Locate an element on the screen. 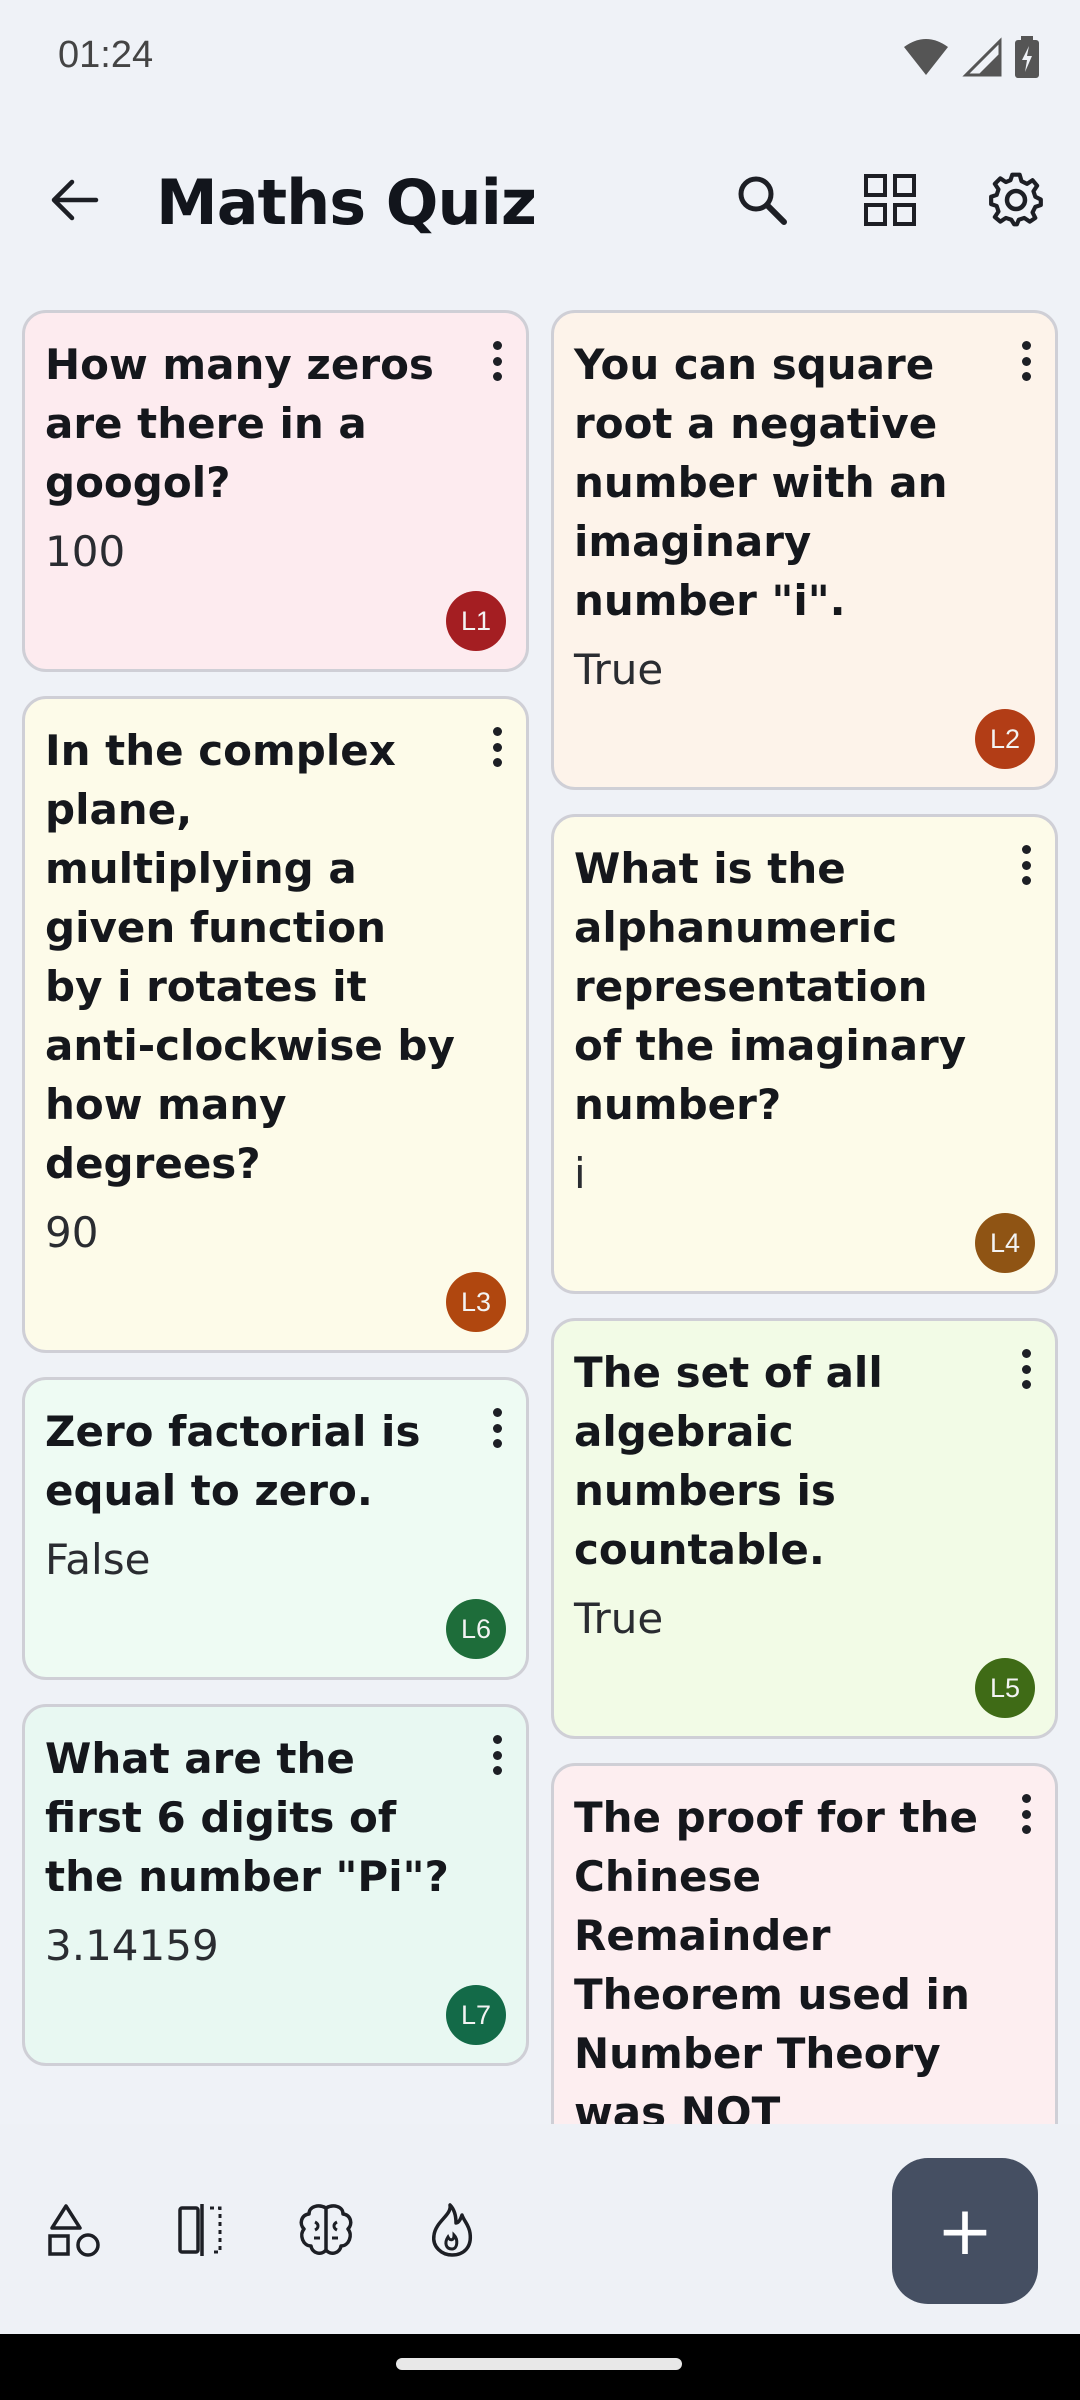  back-button is located at coordinates (74, 200).